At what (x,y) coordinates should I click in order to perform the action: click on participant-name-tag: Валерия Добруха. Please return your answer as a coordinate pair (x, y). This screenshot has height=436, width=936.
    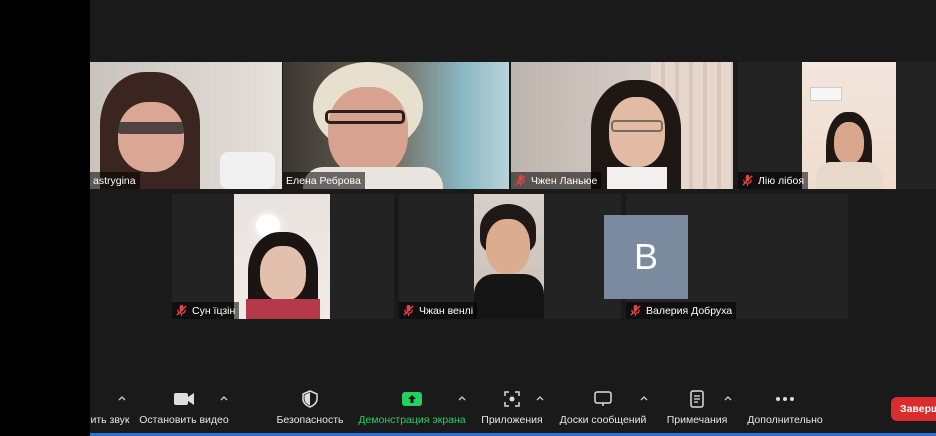
    Looking at the image, I should click on (681, 310).